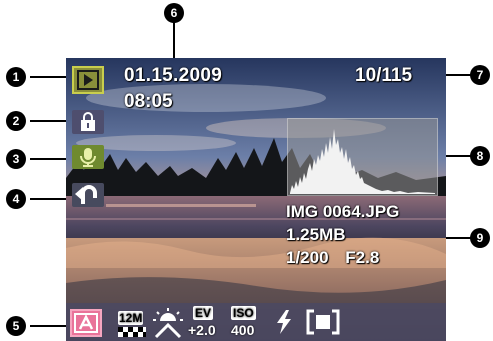 The image size is (493, 341). I want to click on rotate-icon, so click(86, 194).